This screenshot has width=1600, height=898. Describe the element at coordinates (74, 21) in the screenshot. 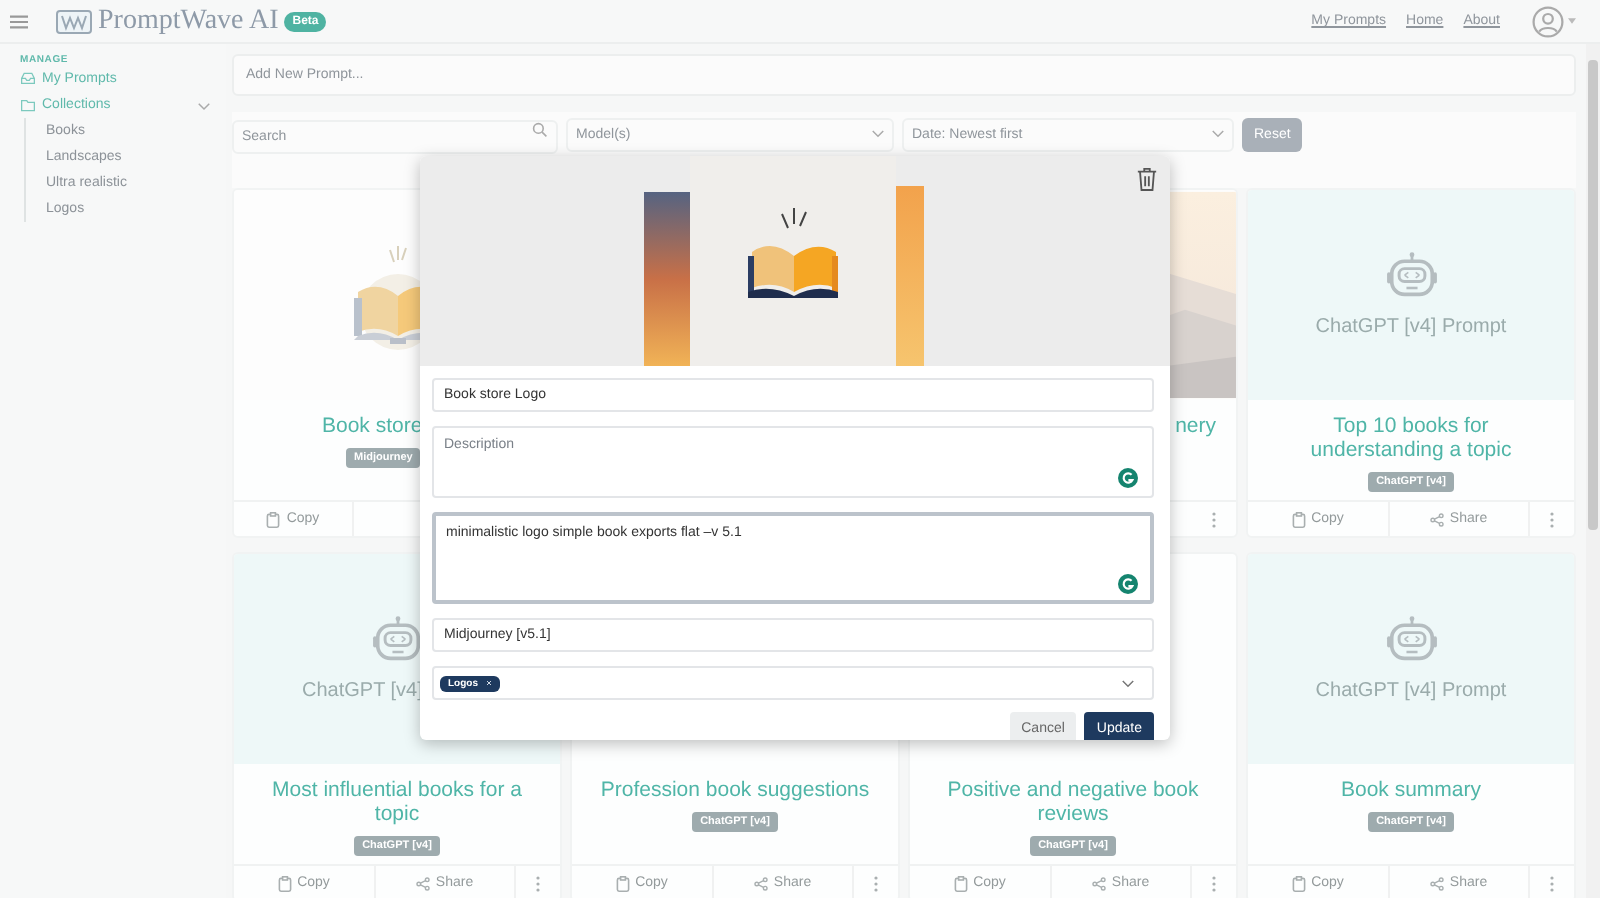

I see `logo-icon` at that location.